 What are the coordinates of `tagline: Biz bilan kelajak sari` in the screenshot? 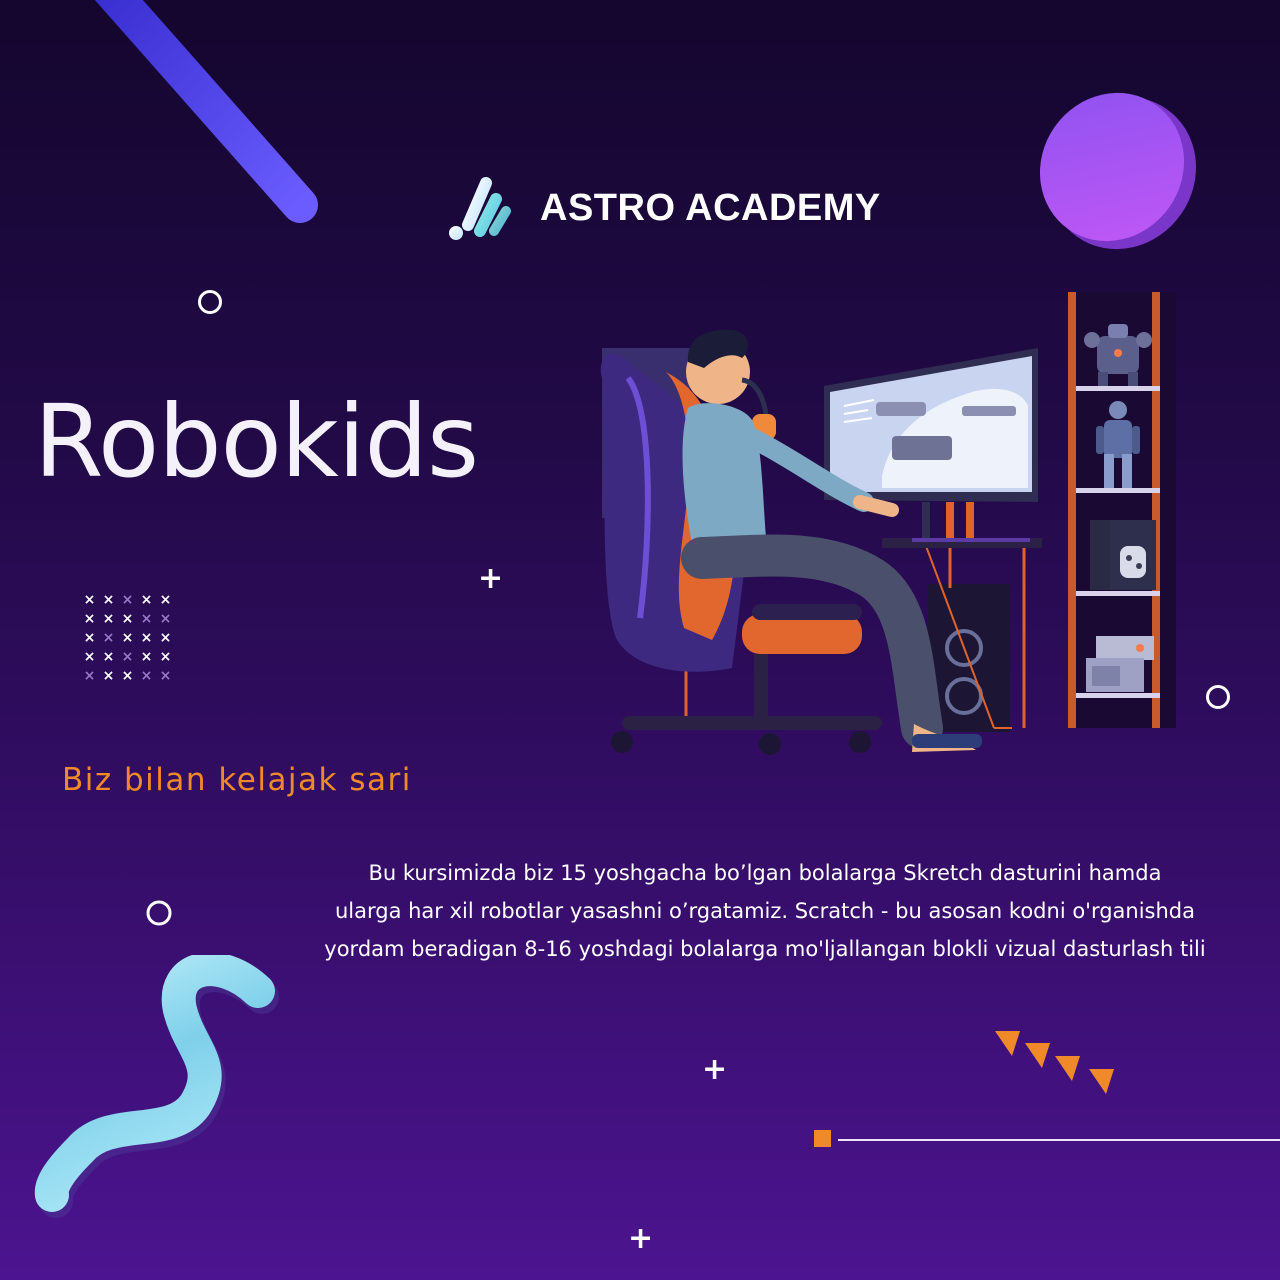 It's located at (237, 780).